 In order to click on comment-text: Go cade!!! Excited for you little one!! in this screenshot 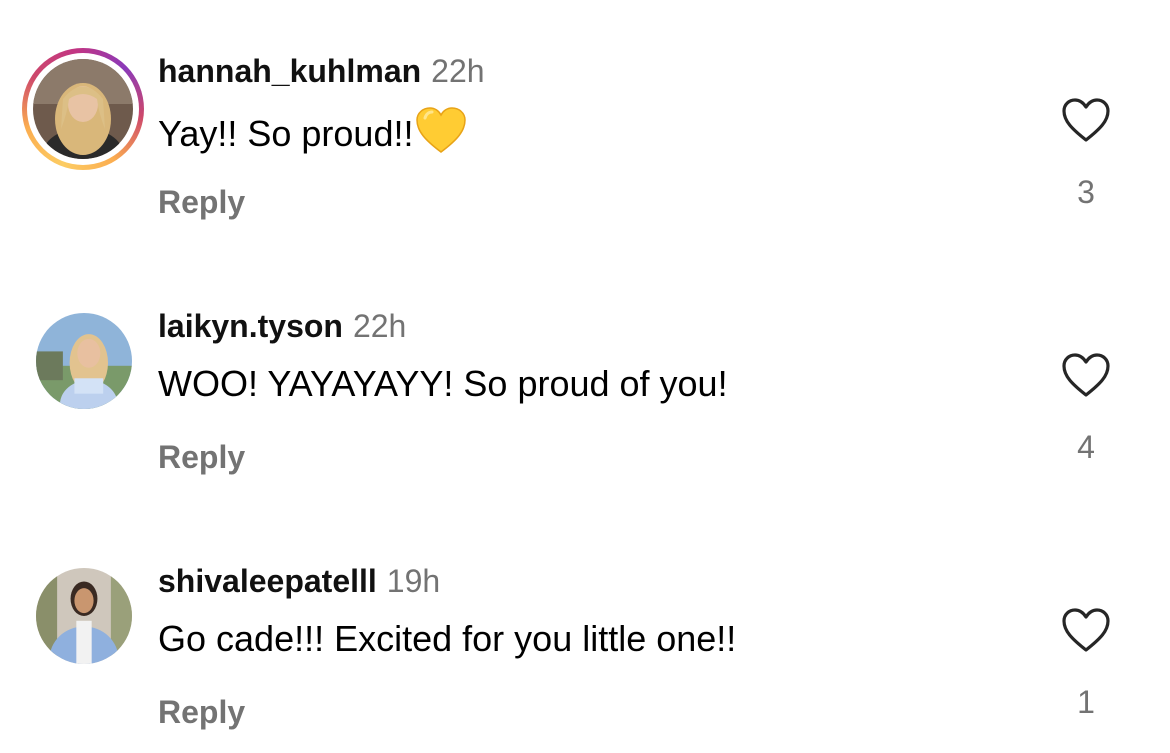, I will do `click(447, 639)`.